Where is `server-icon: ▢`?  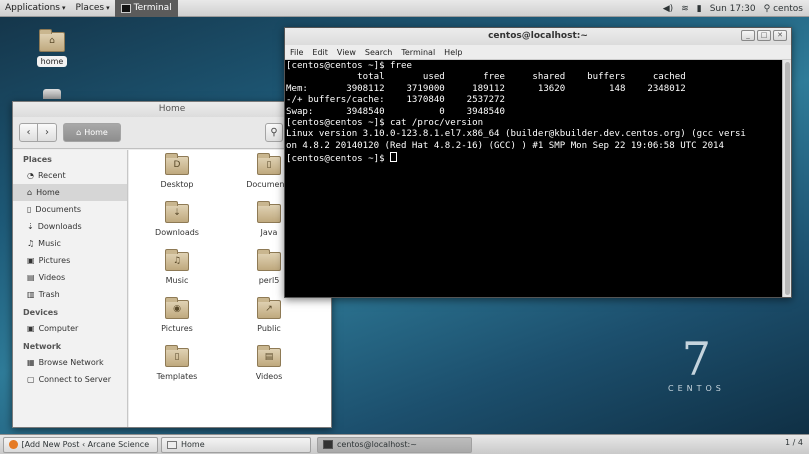
server-icon: ▢ is located at coordinates (31, 379).